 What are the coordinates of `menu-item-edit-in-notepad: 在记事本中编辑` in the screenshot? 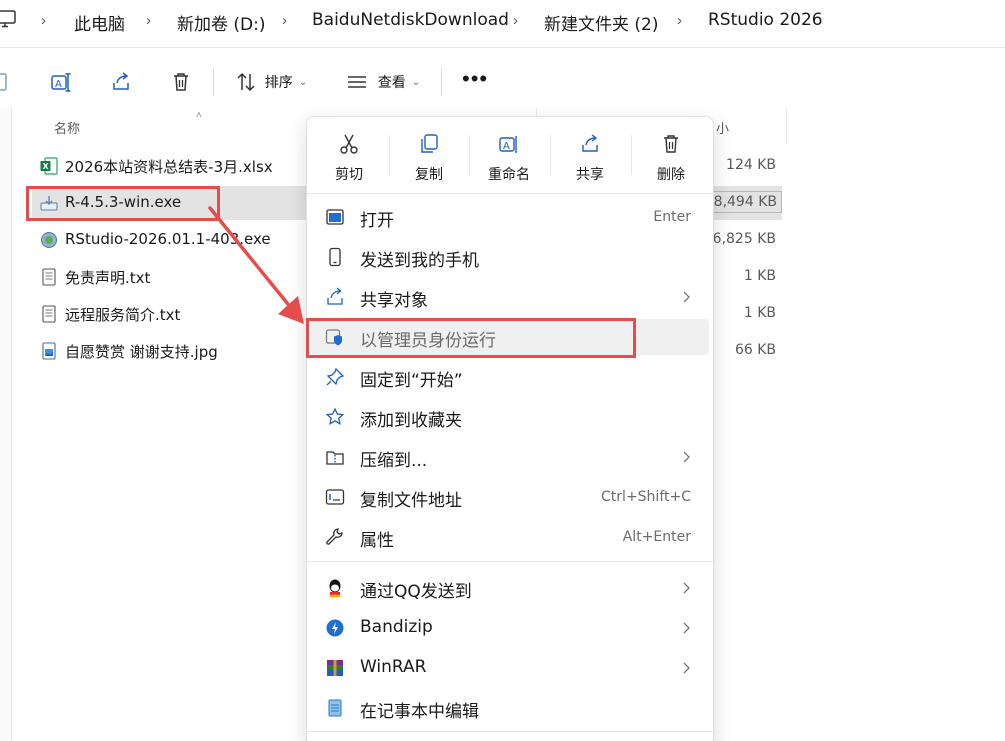 It's located at (510, 708).